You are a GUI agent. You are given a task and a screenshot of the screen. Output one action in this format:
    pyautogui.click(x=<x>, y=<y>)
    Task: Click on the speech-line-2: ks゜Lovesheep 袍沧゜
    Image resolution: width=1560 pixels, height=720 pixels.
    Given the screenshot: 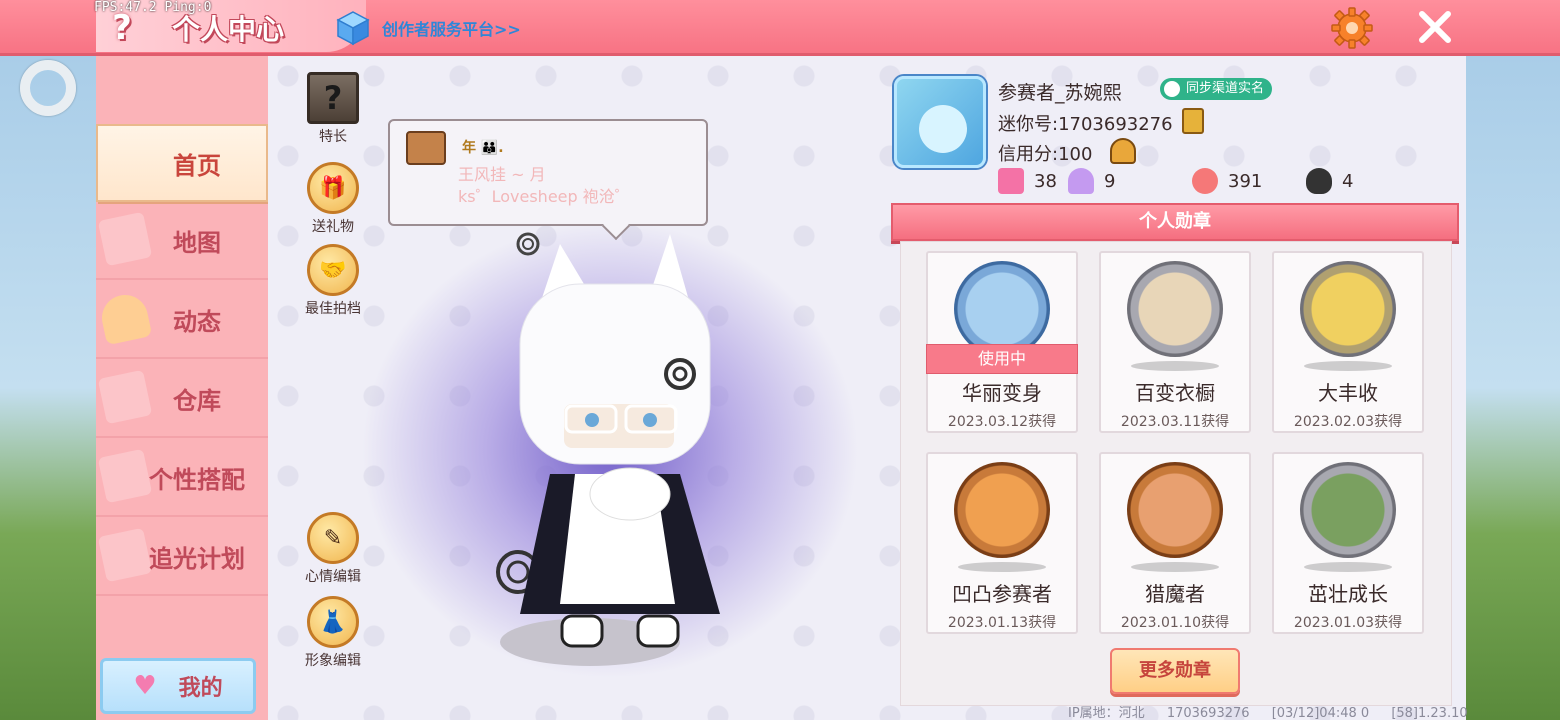 What is the action you would take?
    pyautogui.click(x=544, y=196)
    